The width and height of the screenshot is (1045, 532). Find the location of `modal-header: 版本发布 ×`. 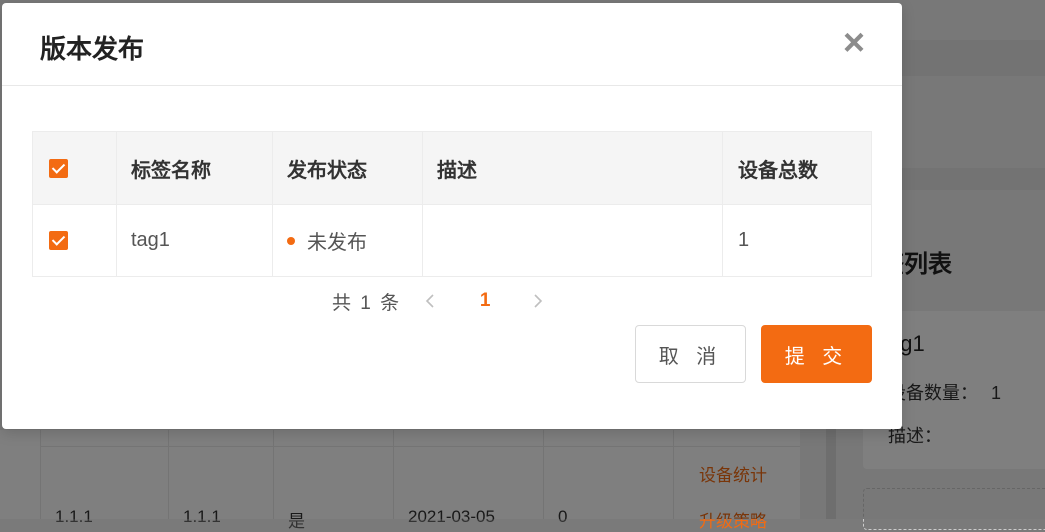

modal-header: 版本发布 × is located at coordinates (452, 44).